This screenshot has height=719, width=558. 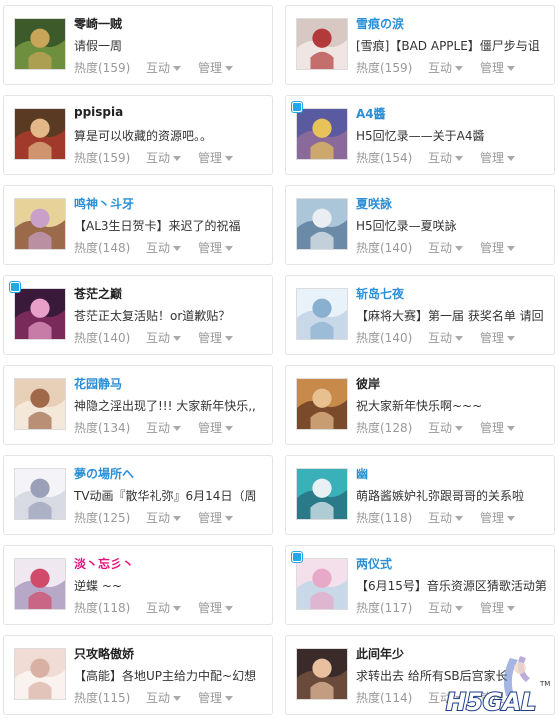 What do you see at coordinates (104, 653) in the screenshot?
I see `user-name-link: 只攻略傲娇` at bounding box center [104, 653].